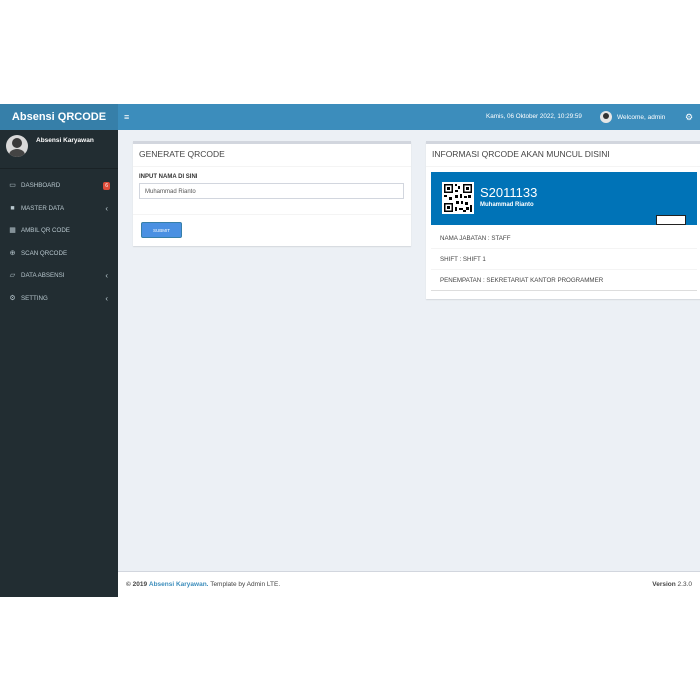 Image resolution: width=700 pixels, height=700 pixels. What do you see at coordinates (65, 140) in the screenshot?
I see `user-panel-name: Absensi Karyawan` at bounding box center [65, 140].